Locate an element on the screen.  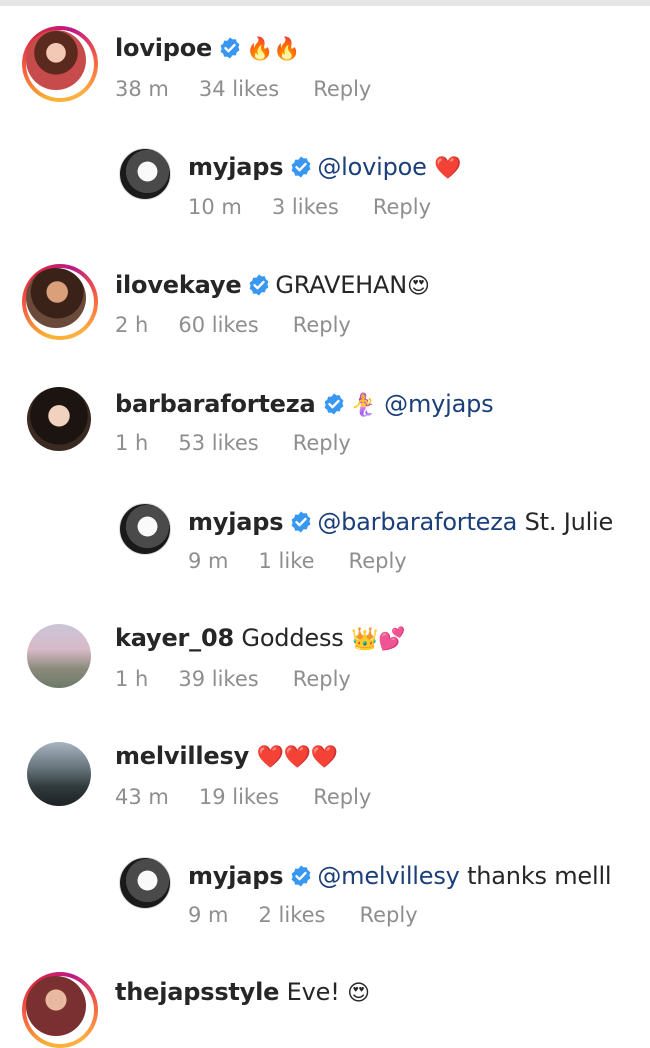
comment-username: lovipoe is located at coordinates (163, 48).